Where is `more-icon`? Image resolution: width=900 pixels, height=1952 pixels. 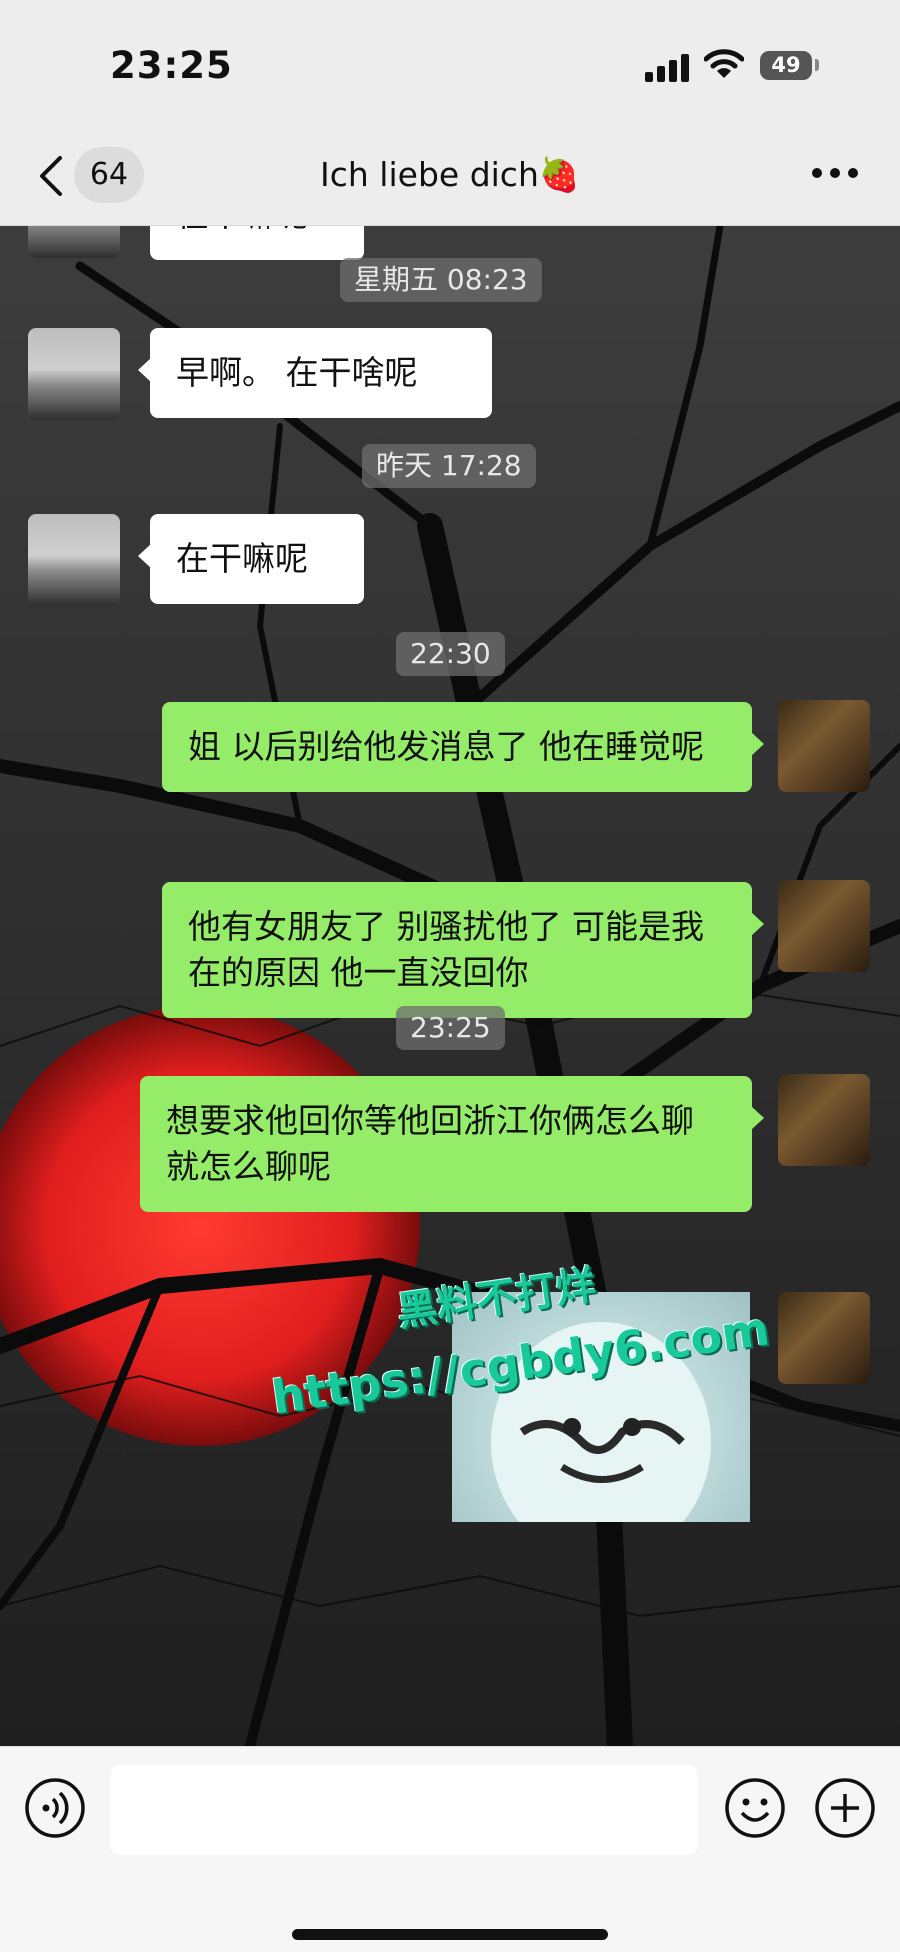 more-icon is located at coordinates (835, 174).